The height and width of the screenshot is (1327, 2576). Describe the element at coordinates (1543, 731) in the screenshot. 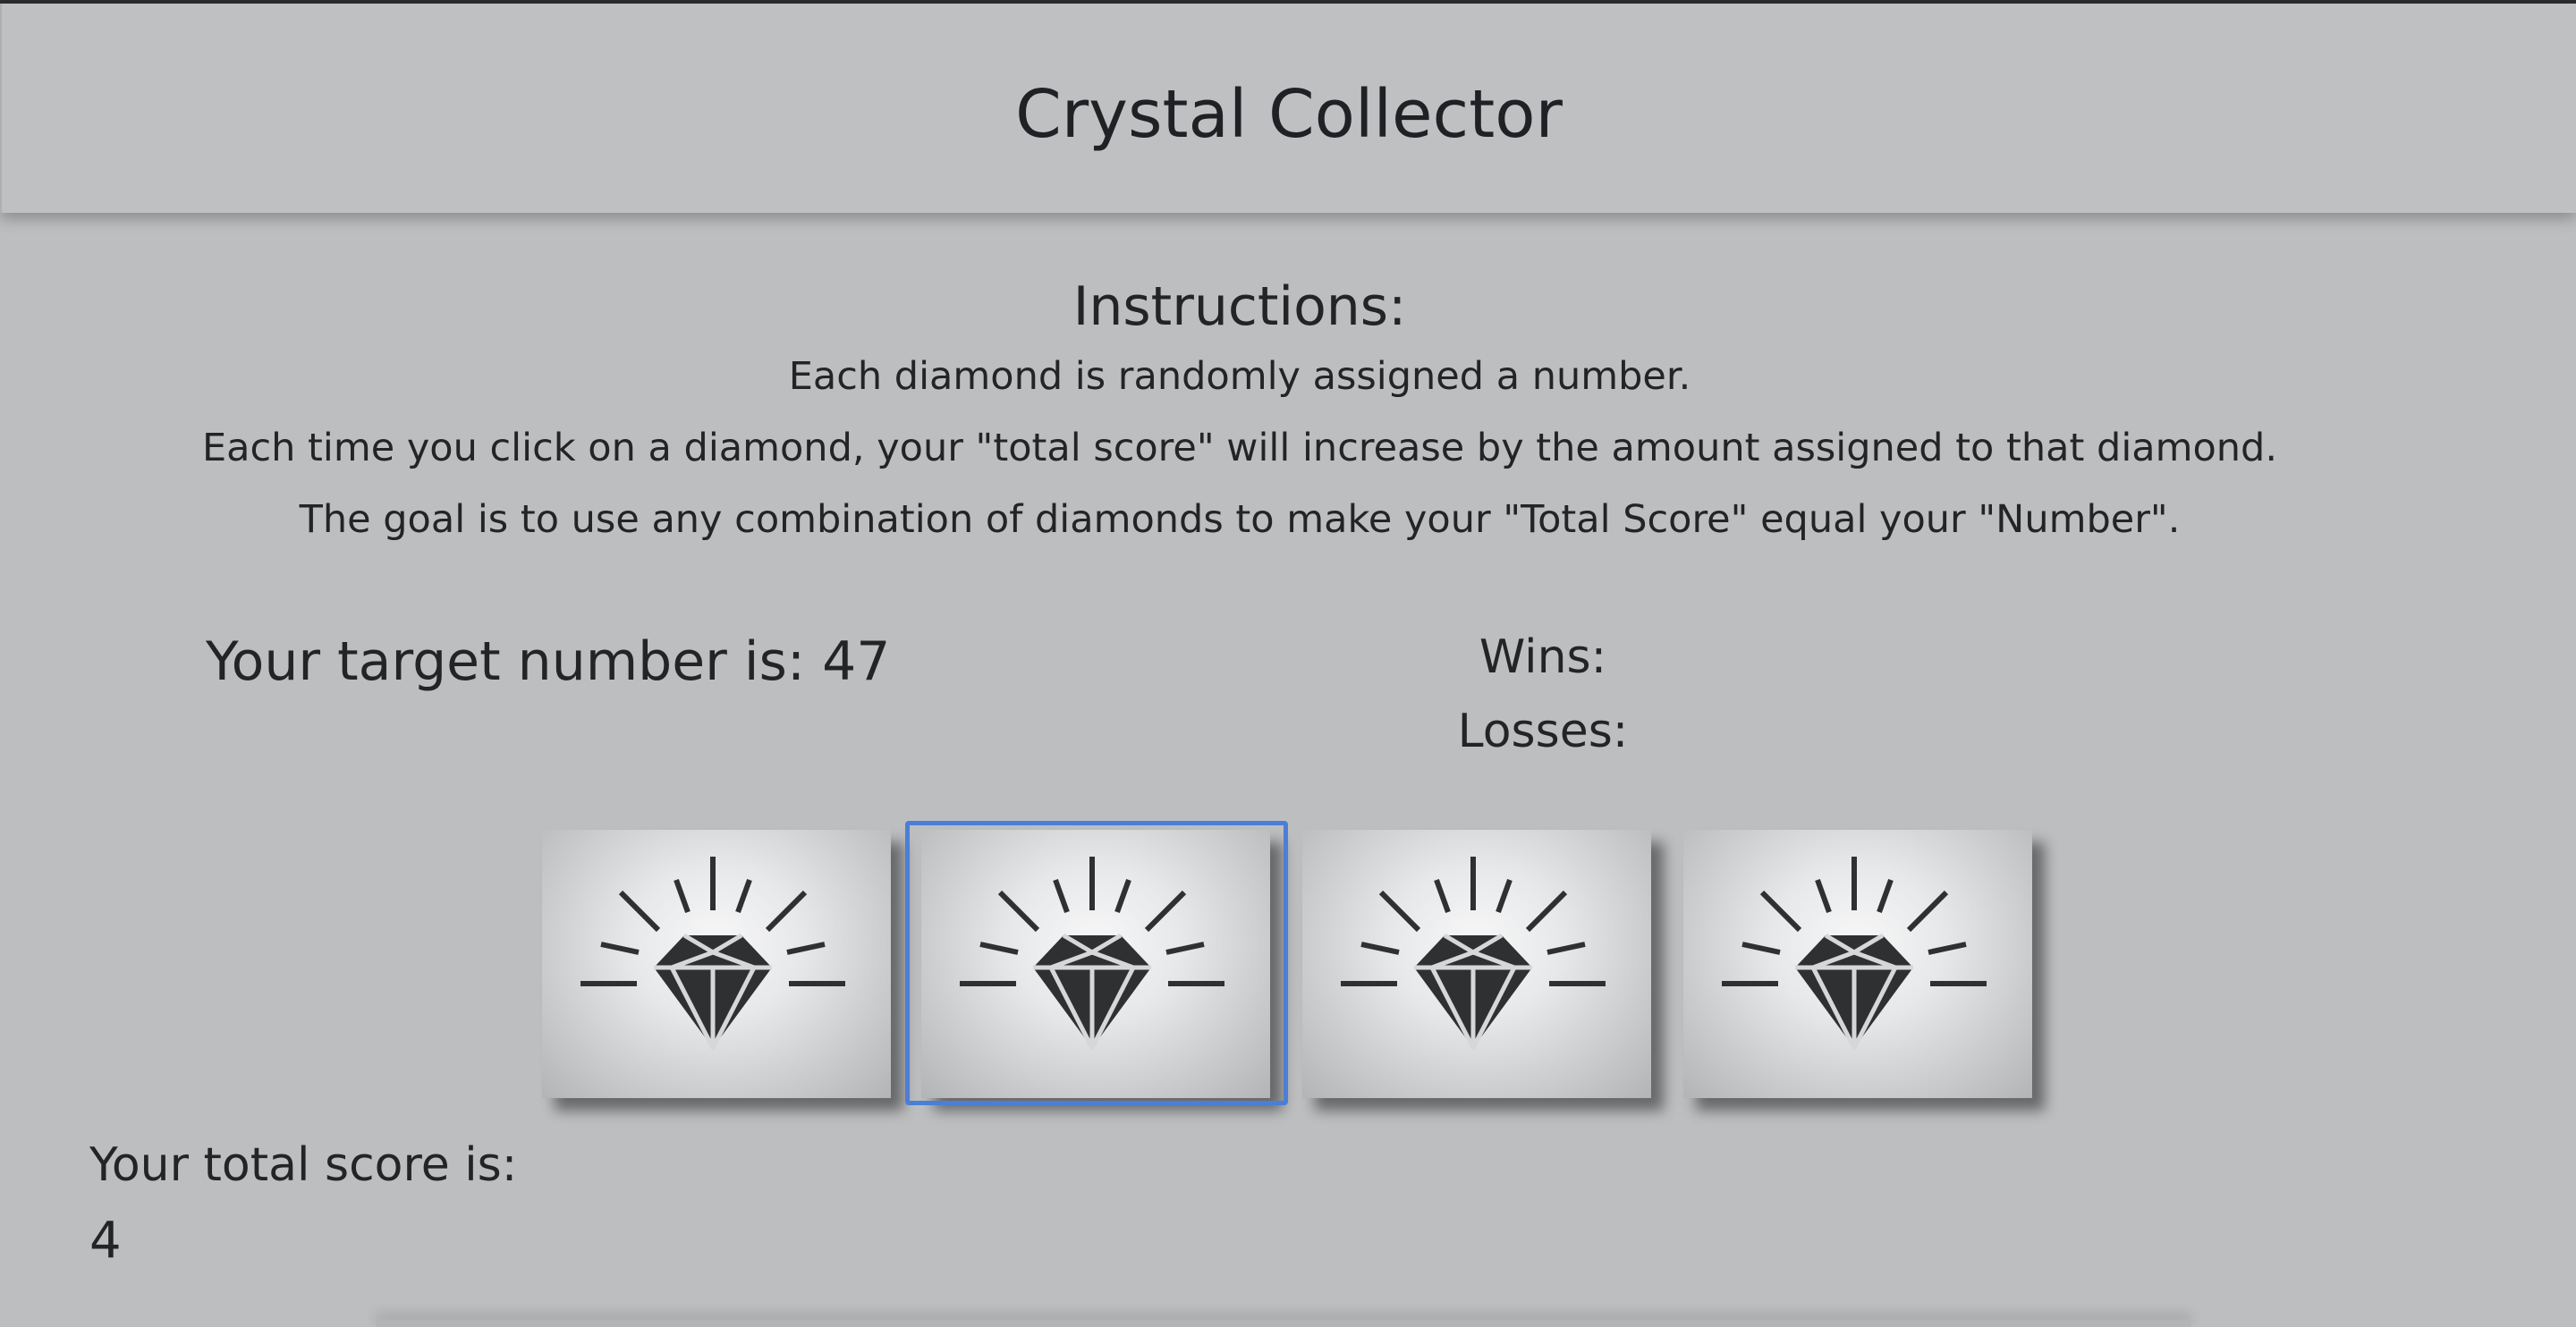

I see `losses-label: Losses:` at that location.